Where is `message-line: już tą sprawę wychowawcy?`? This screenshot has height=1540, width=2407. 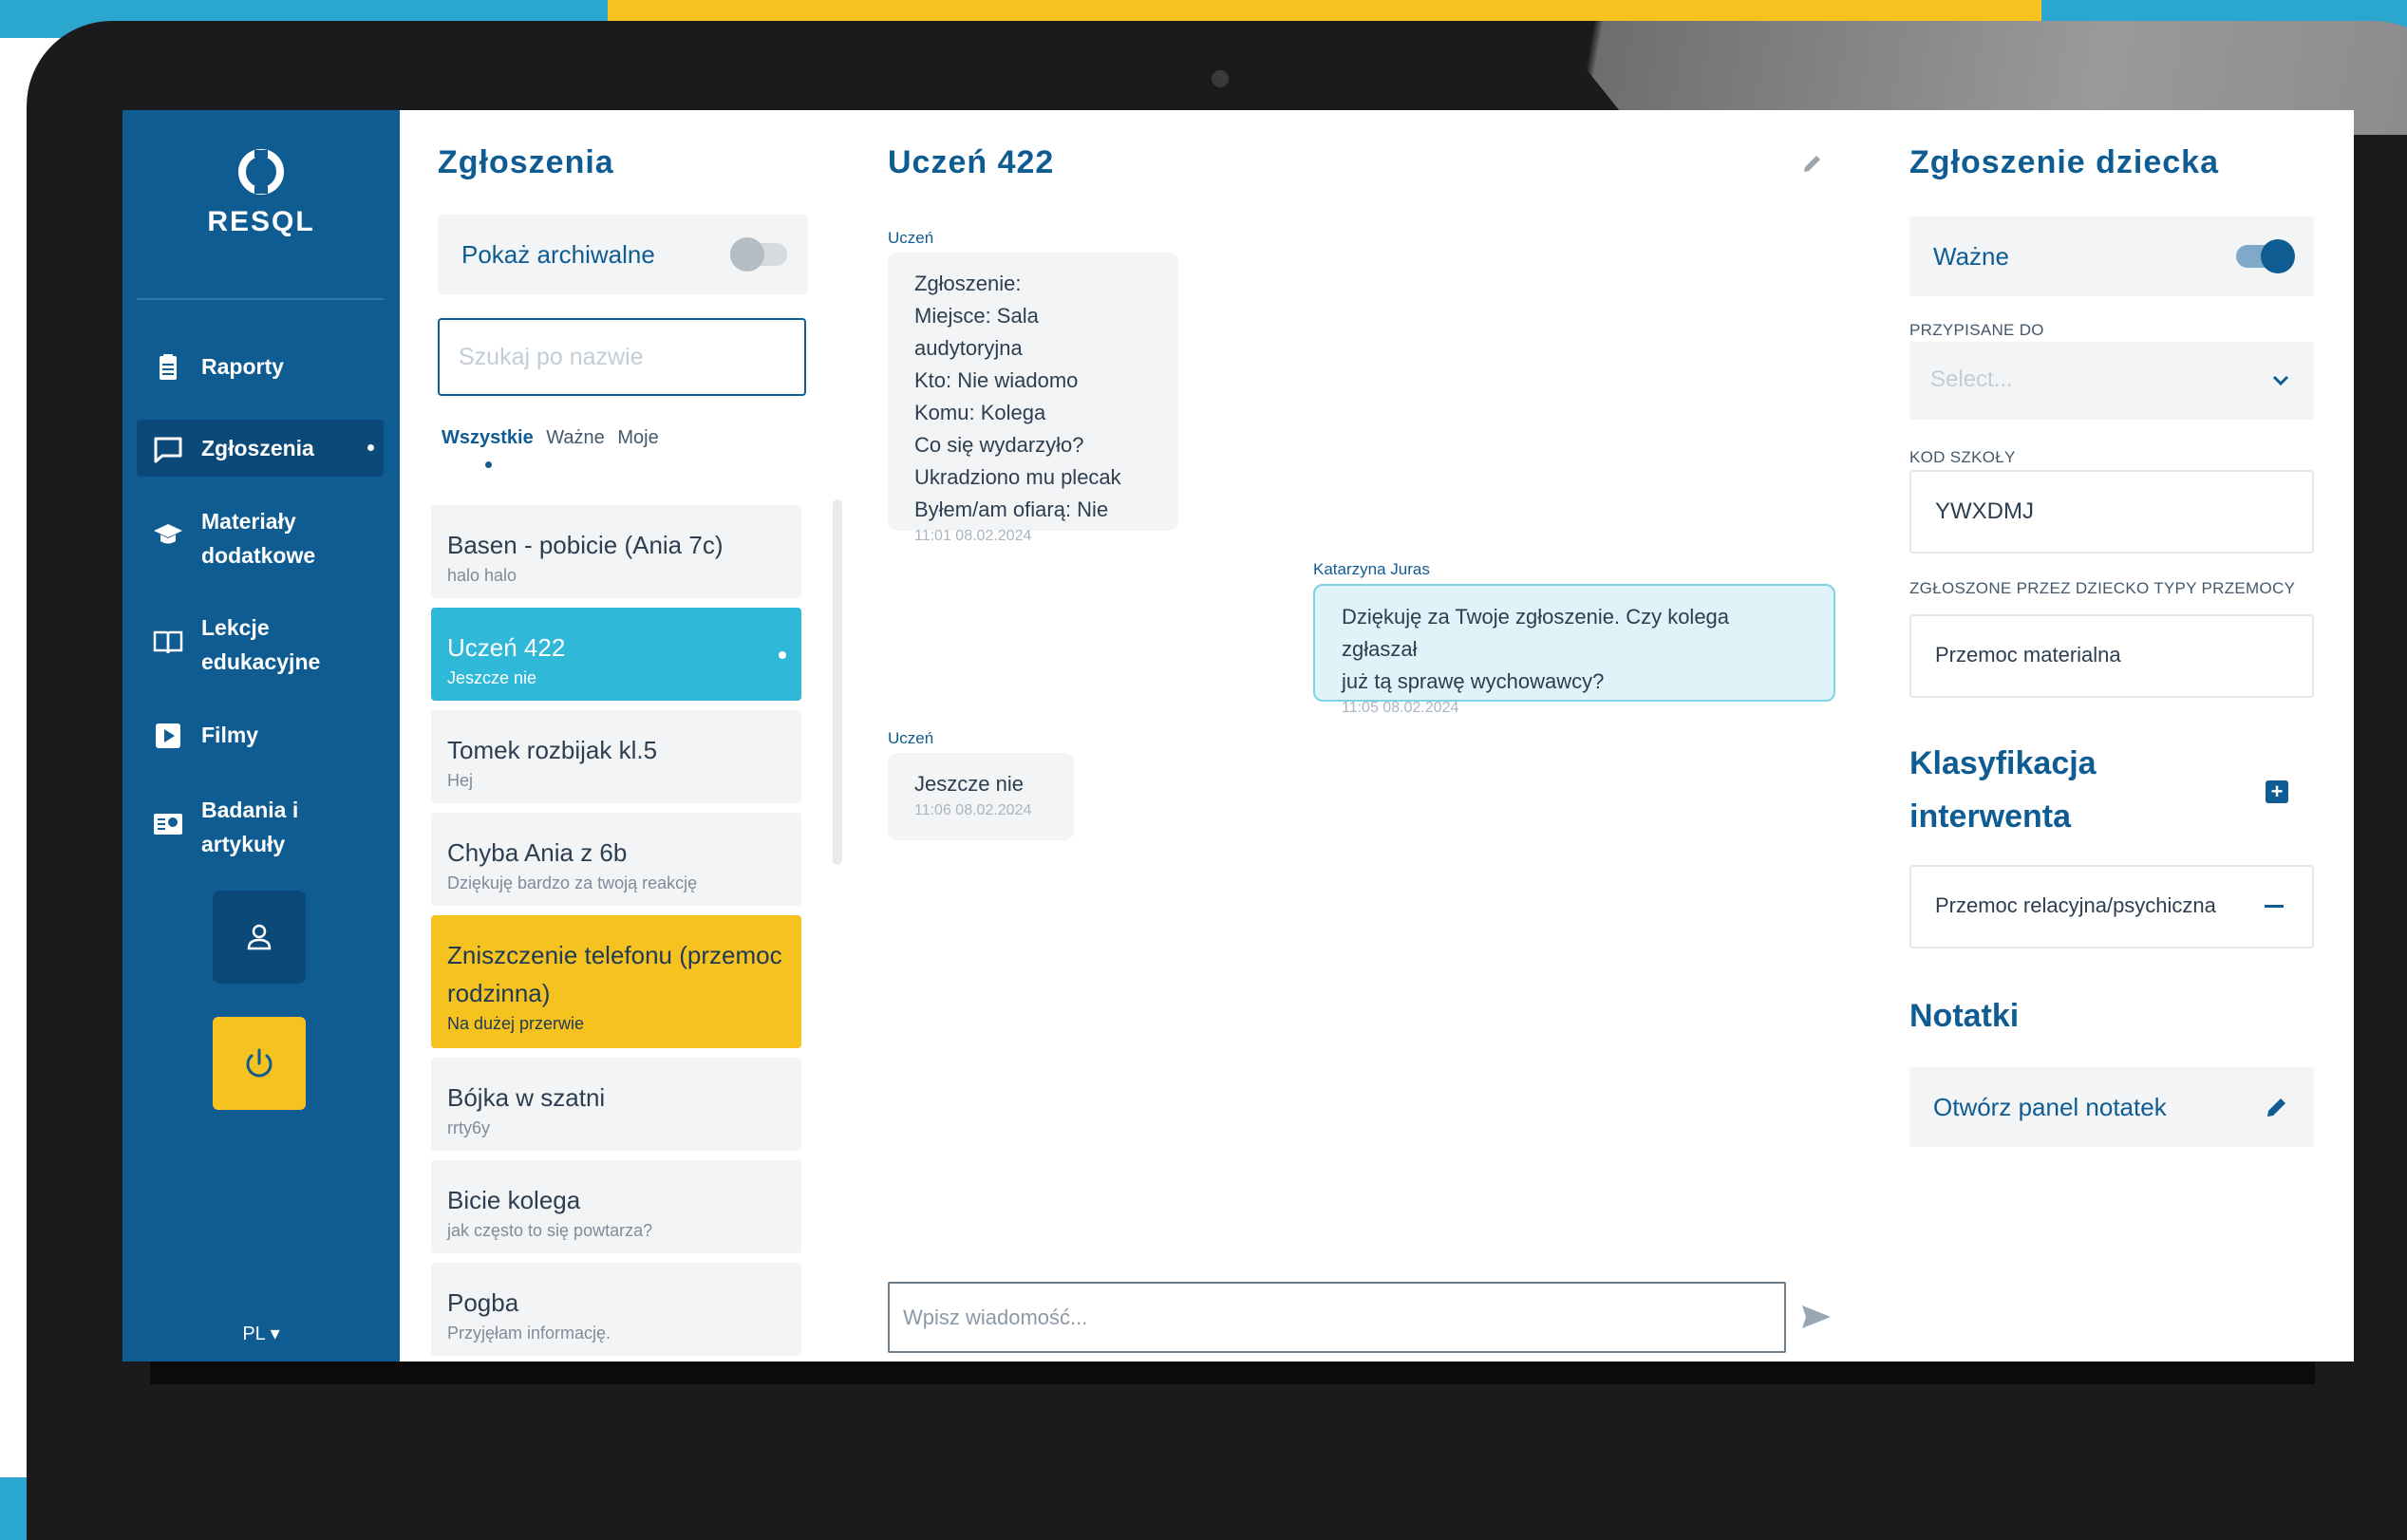 message-line: już tą sprawę wychowawcy? is located at coordinates (1473, 681).